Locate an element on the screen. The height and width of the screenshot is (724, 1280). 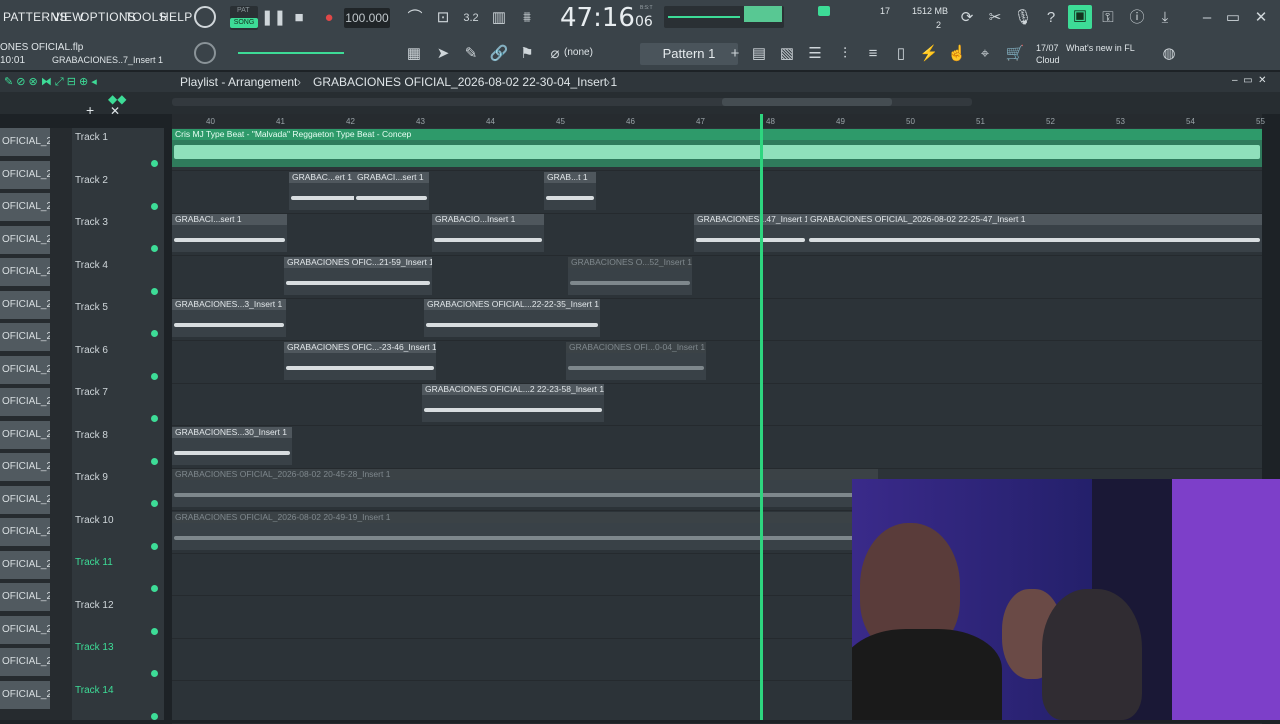
tag-icon: ⌖ is located at coordinates (985, 54).